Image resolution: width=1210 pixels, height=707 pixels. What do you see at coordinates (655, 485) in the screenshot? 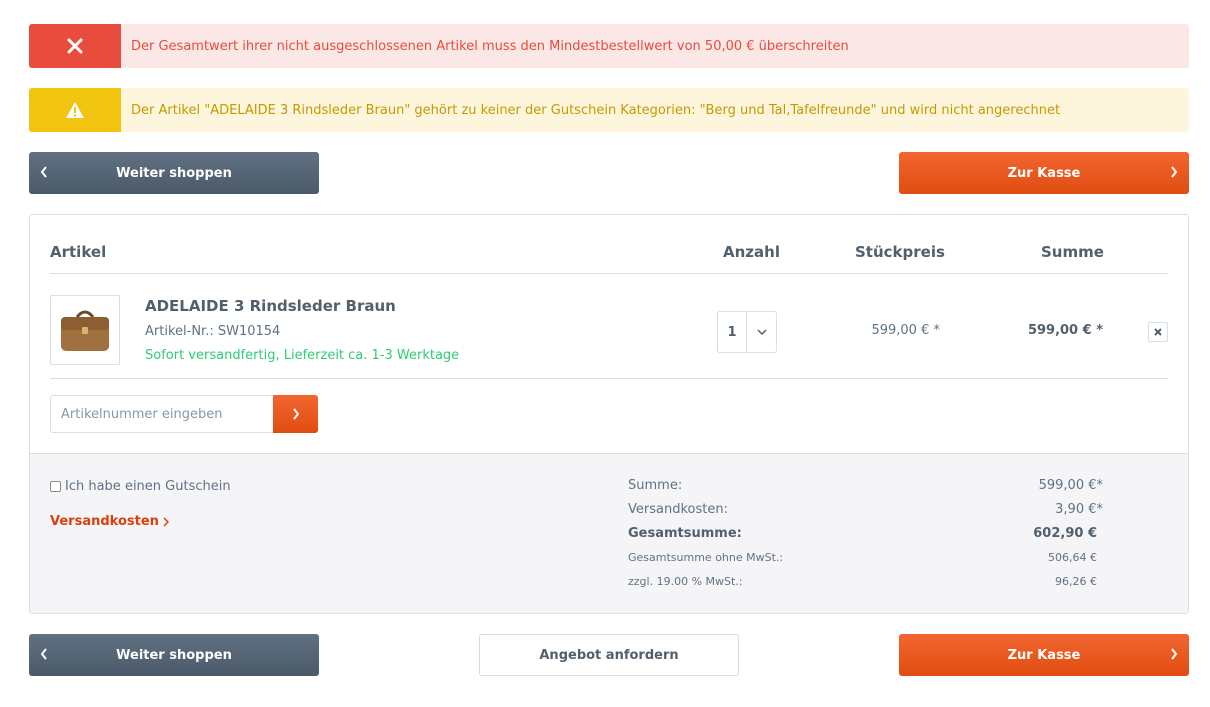
I see `sum-label: Summe:` at bounding box center [655, 485].